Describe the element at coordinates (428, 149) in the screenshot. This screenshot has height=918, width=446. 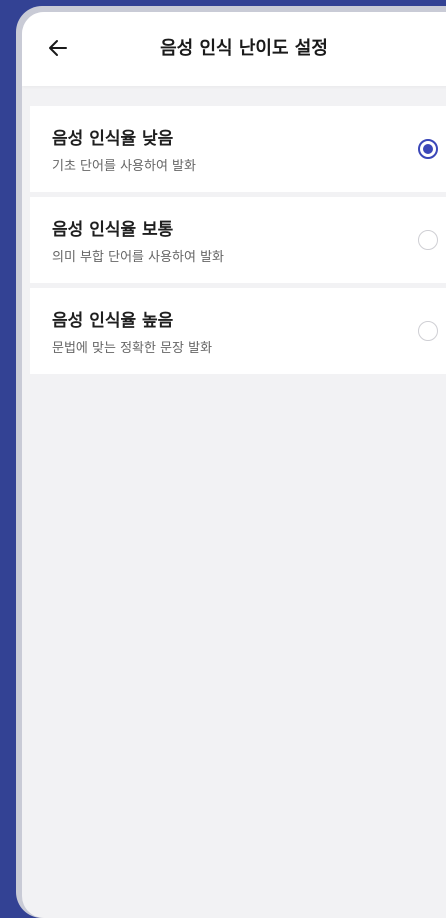
I see `radio-button-selected` at that location.